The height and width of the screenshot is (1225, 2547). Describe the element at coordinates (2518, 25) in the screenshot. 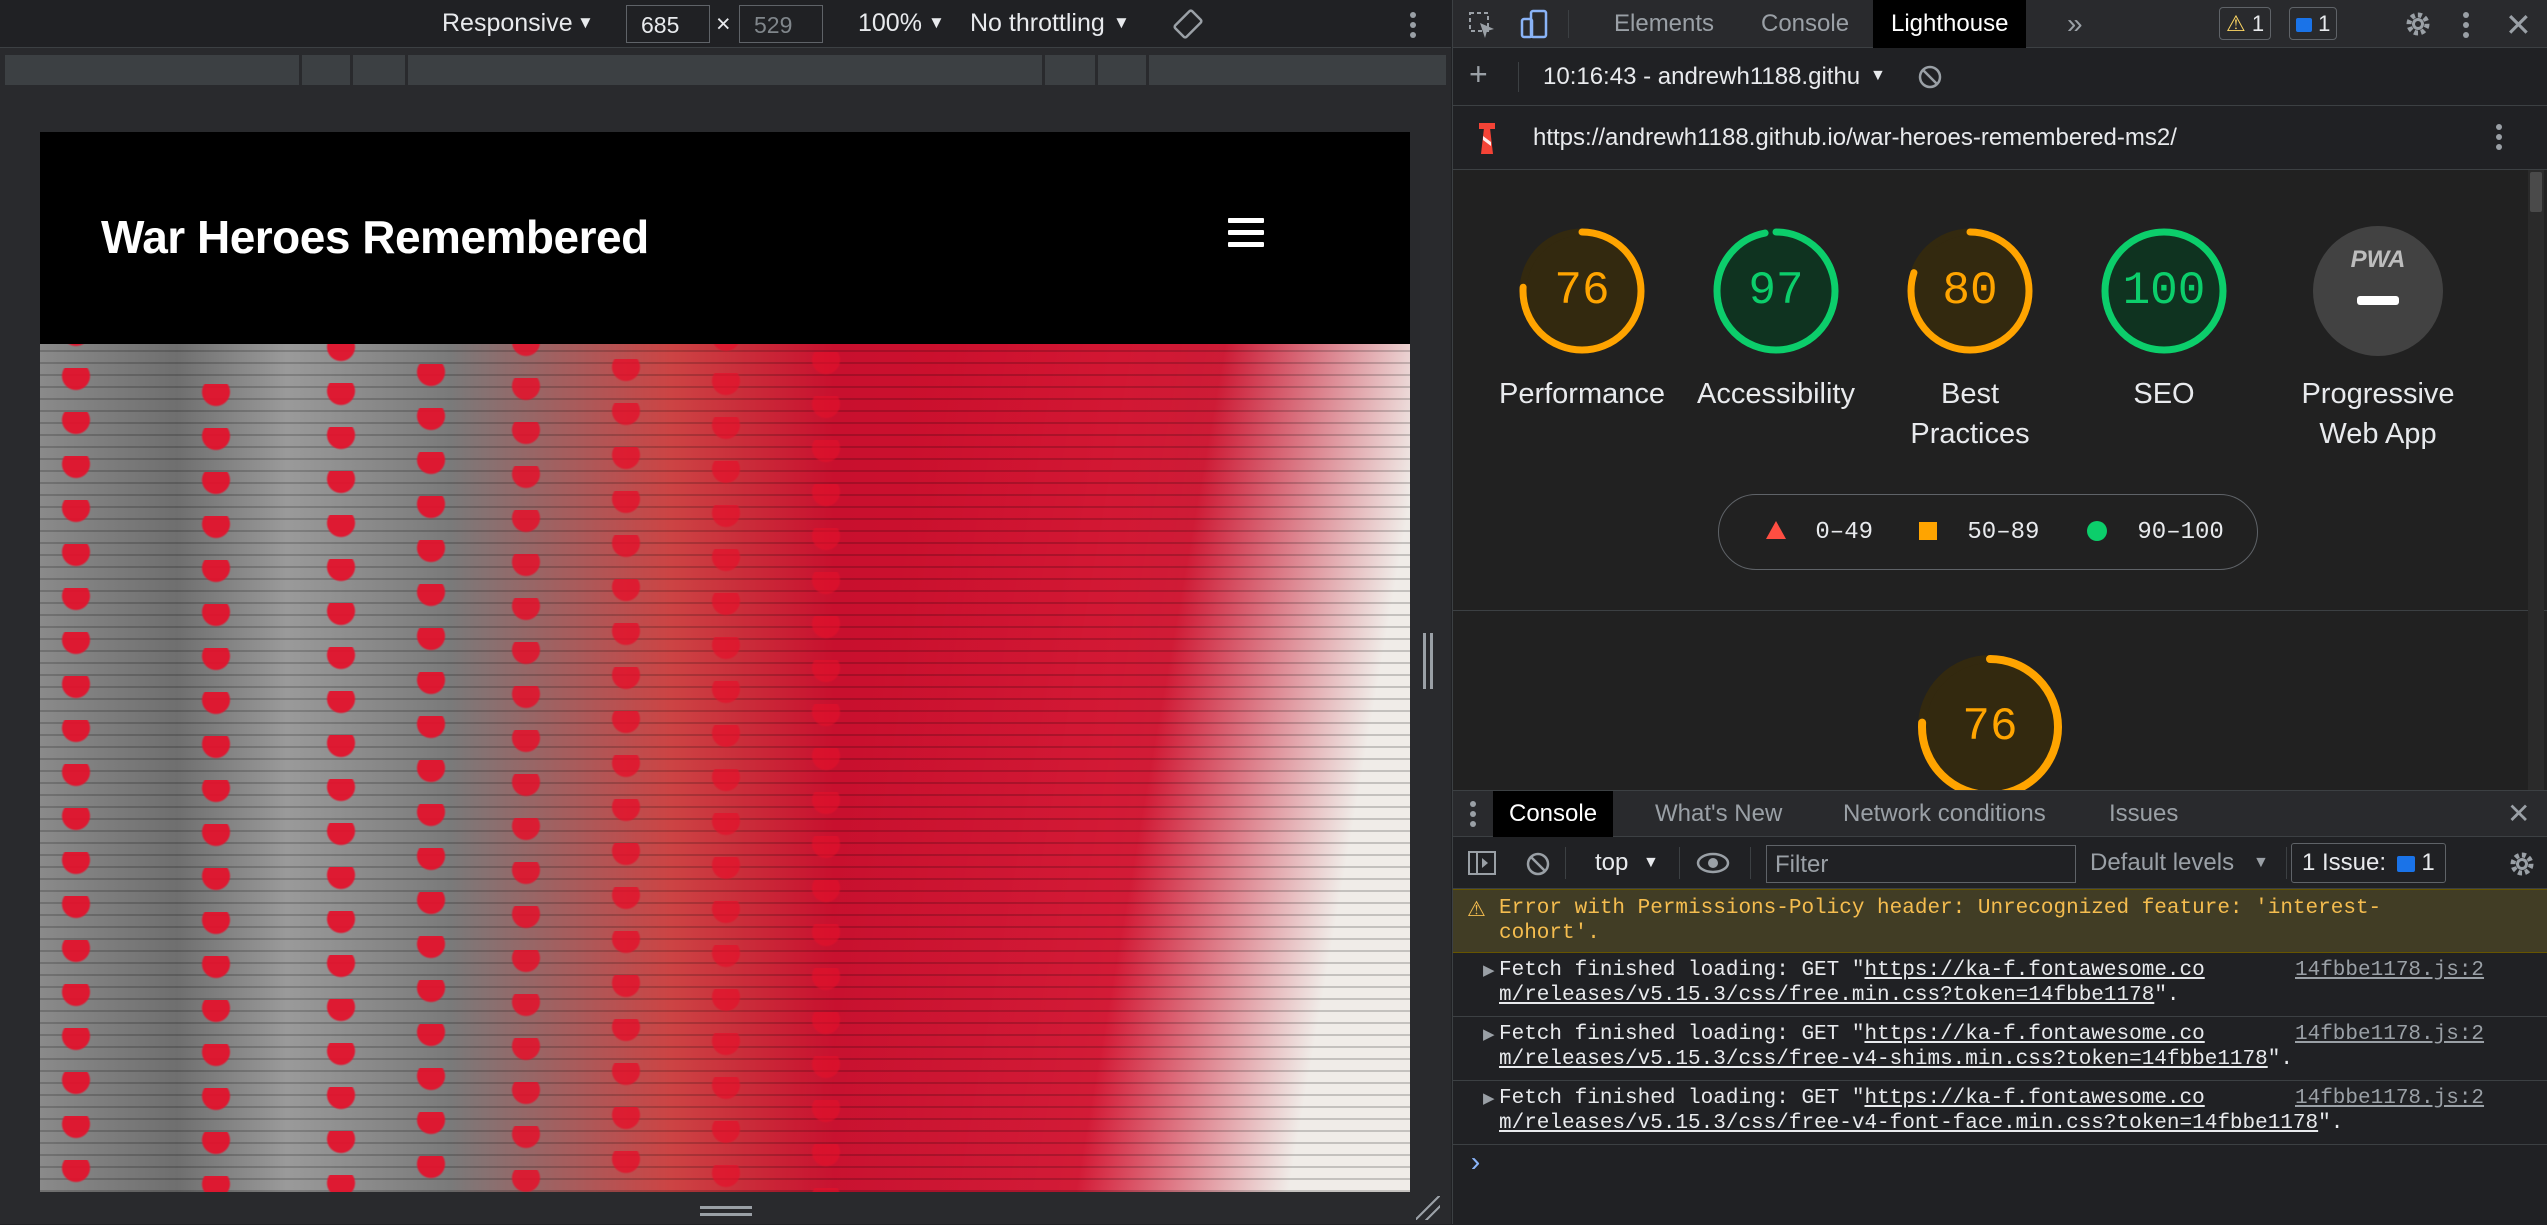

I see `close-devtools-icon: ✕` at that location.